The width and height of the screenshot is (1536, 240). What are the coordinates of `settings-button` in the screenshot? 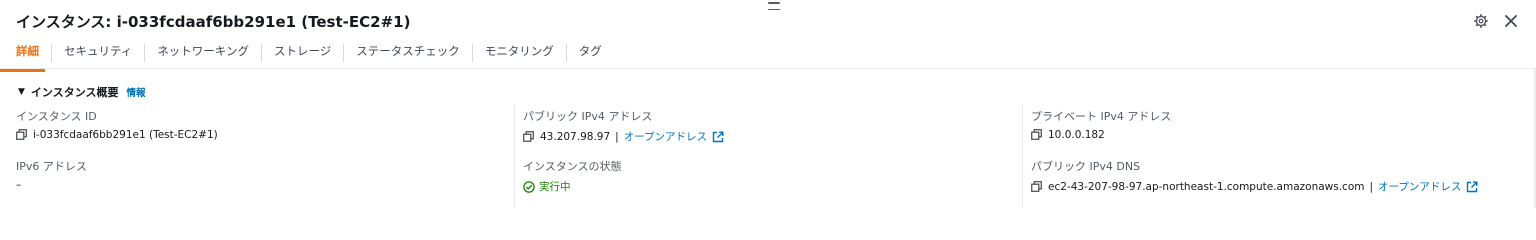 It's located at (1481, 21).